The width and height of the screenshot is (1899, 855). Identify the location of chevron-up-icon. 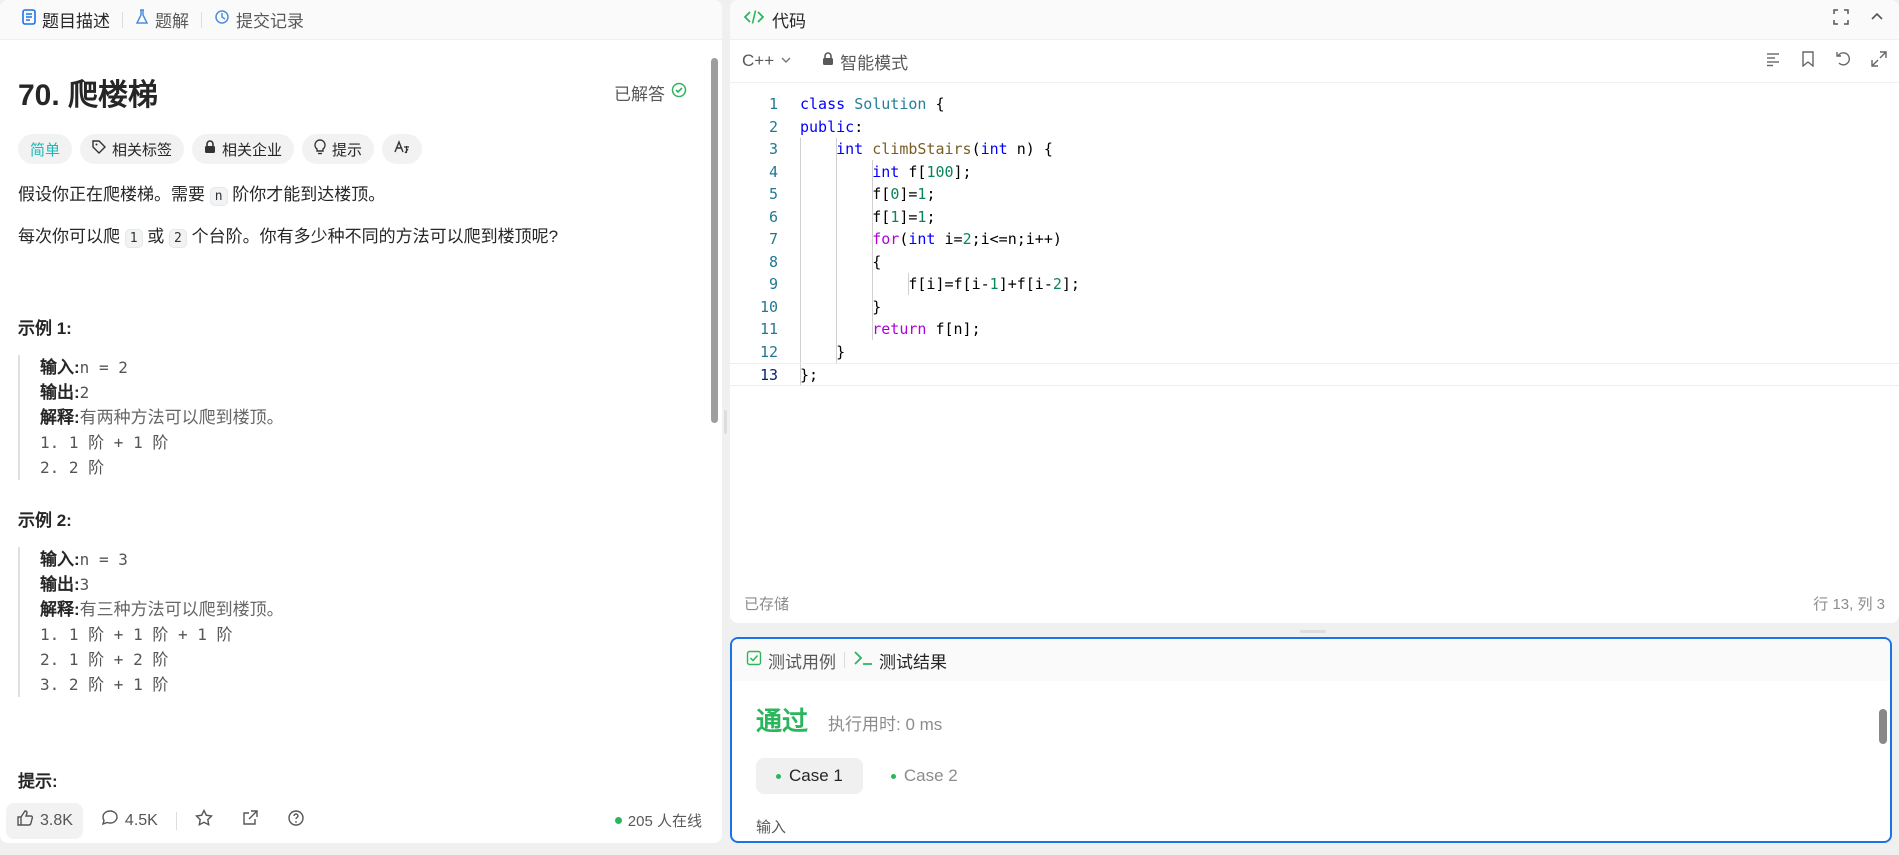
(1877, 19).